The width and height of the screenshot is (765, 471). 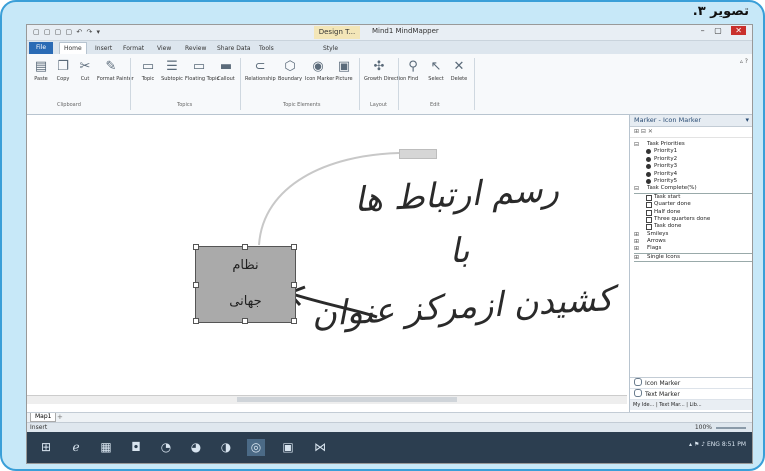 What do you see at coordinates (196, 447) in the screenshot?
I see `firefox-icon: ◕` at bounding box center [196, 447].